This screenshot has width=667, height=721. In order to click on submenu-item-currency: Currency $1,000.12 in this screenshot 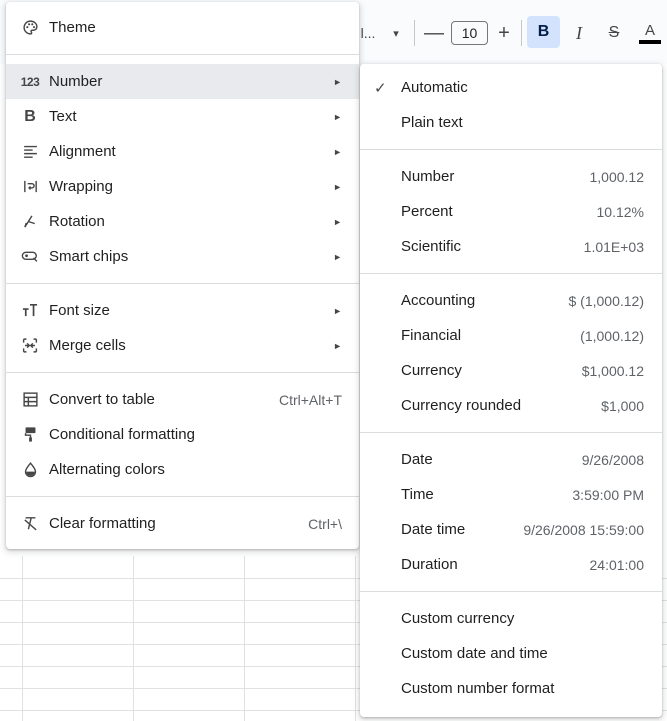, I will do `click(511, 370)`.